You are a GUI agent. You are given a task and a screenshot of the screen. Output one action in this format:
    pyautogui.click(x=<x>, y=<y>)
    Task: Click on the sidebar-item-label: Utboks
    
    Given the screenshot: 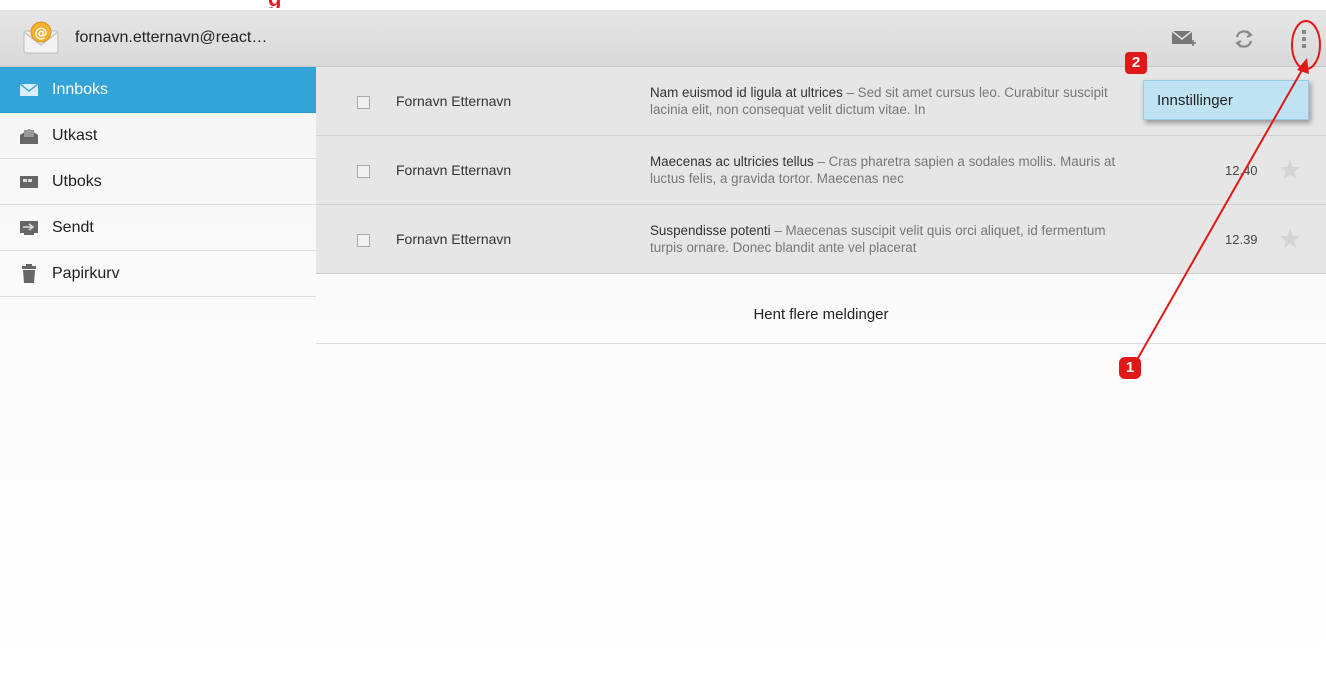 What is the action you would take?
    pyautogui.click(x=77, y=181)
    